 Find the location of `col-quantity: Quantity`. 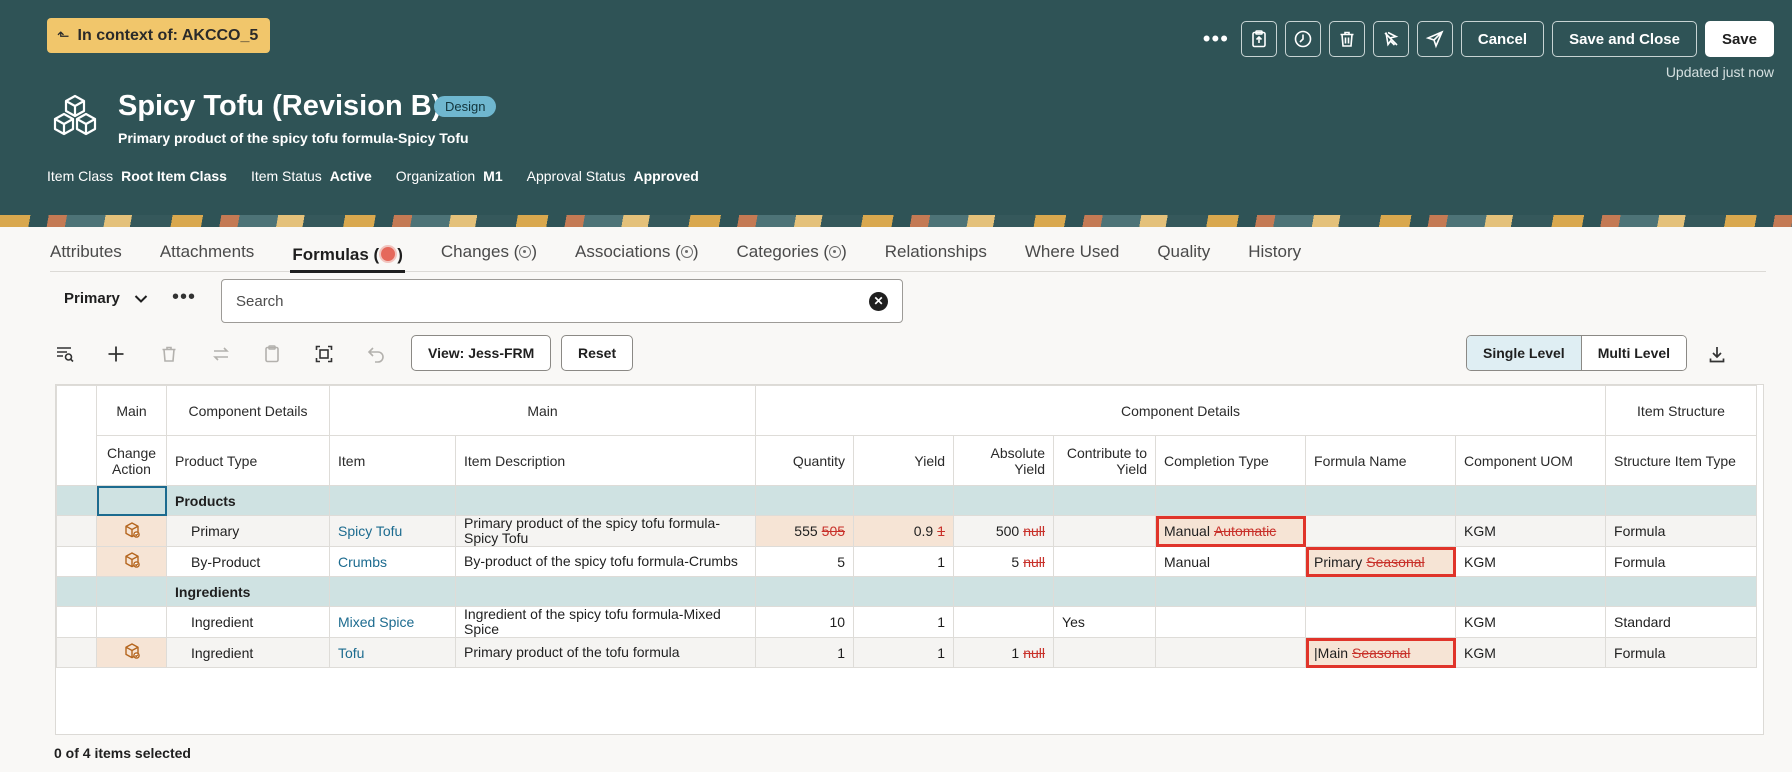

col-quantity: Quantity is located at coordinates (805, 460).